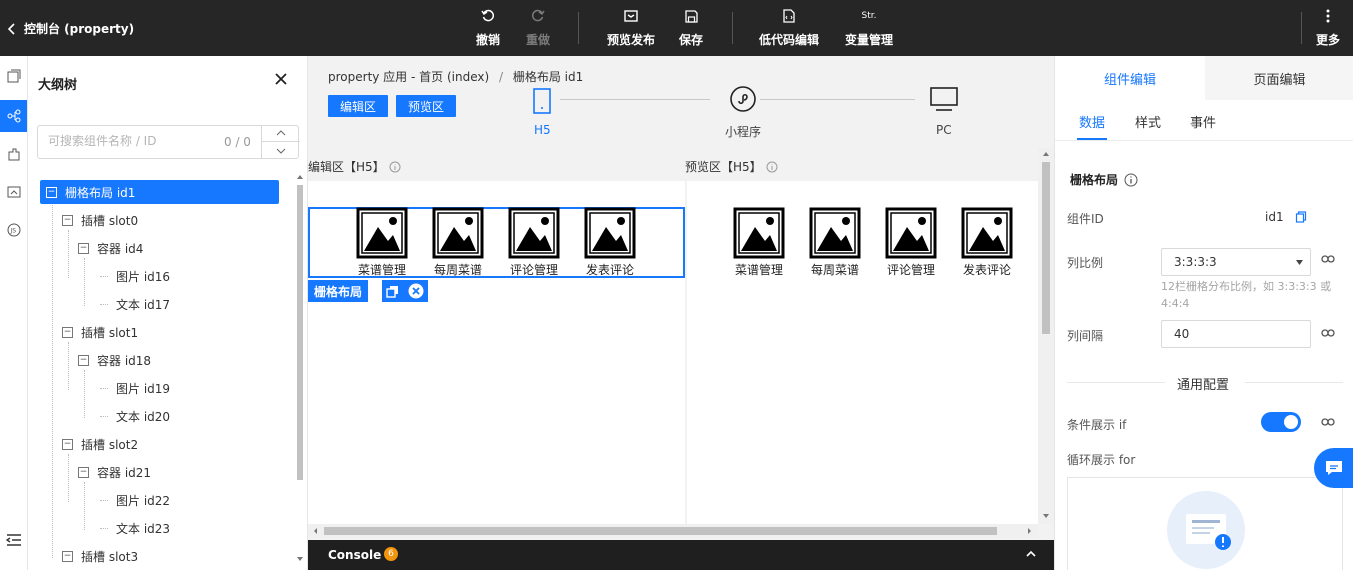 The width and height of the screenshot is (1353, 578). I want to click on tree-node-text-id20: 文本 id20, so click(143, 416).